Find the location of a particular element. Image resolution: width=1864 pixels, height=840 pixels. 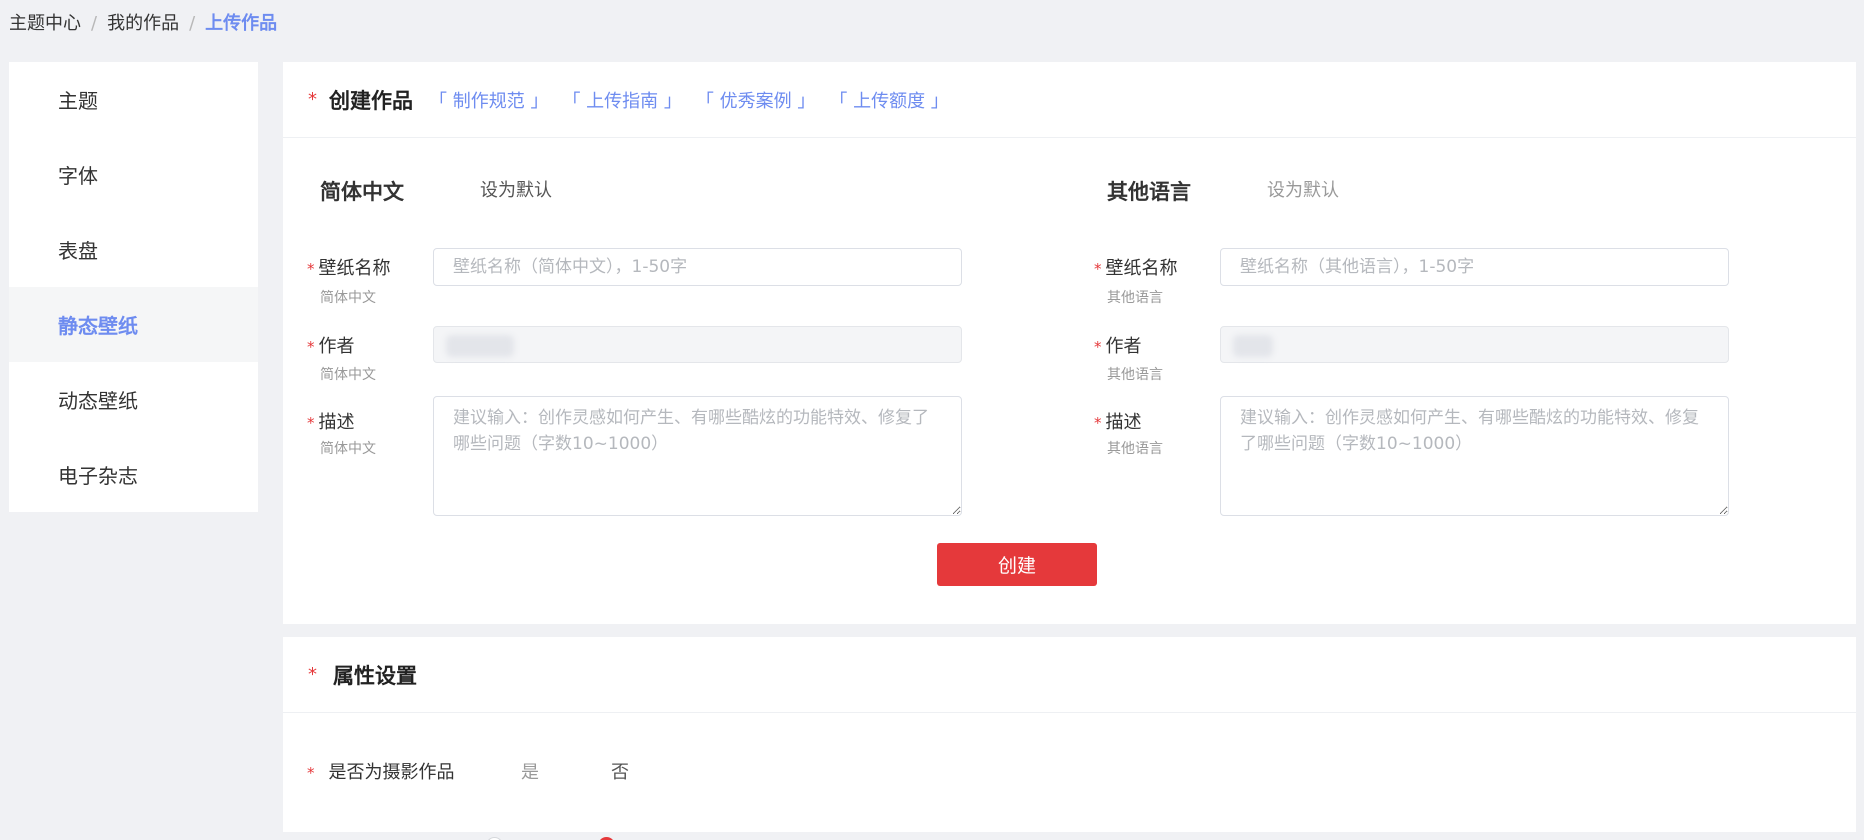

left-author-label: * 作者 is located at coordinates (331, 346).